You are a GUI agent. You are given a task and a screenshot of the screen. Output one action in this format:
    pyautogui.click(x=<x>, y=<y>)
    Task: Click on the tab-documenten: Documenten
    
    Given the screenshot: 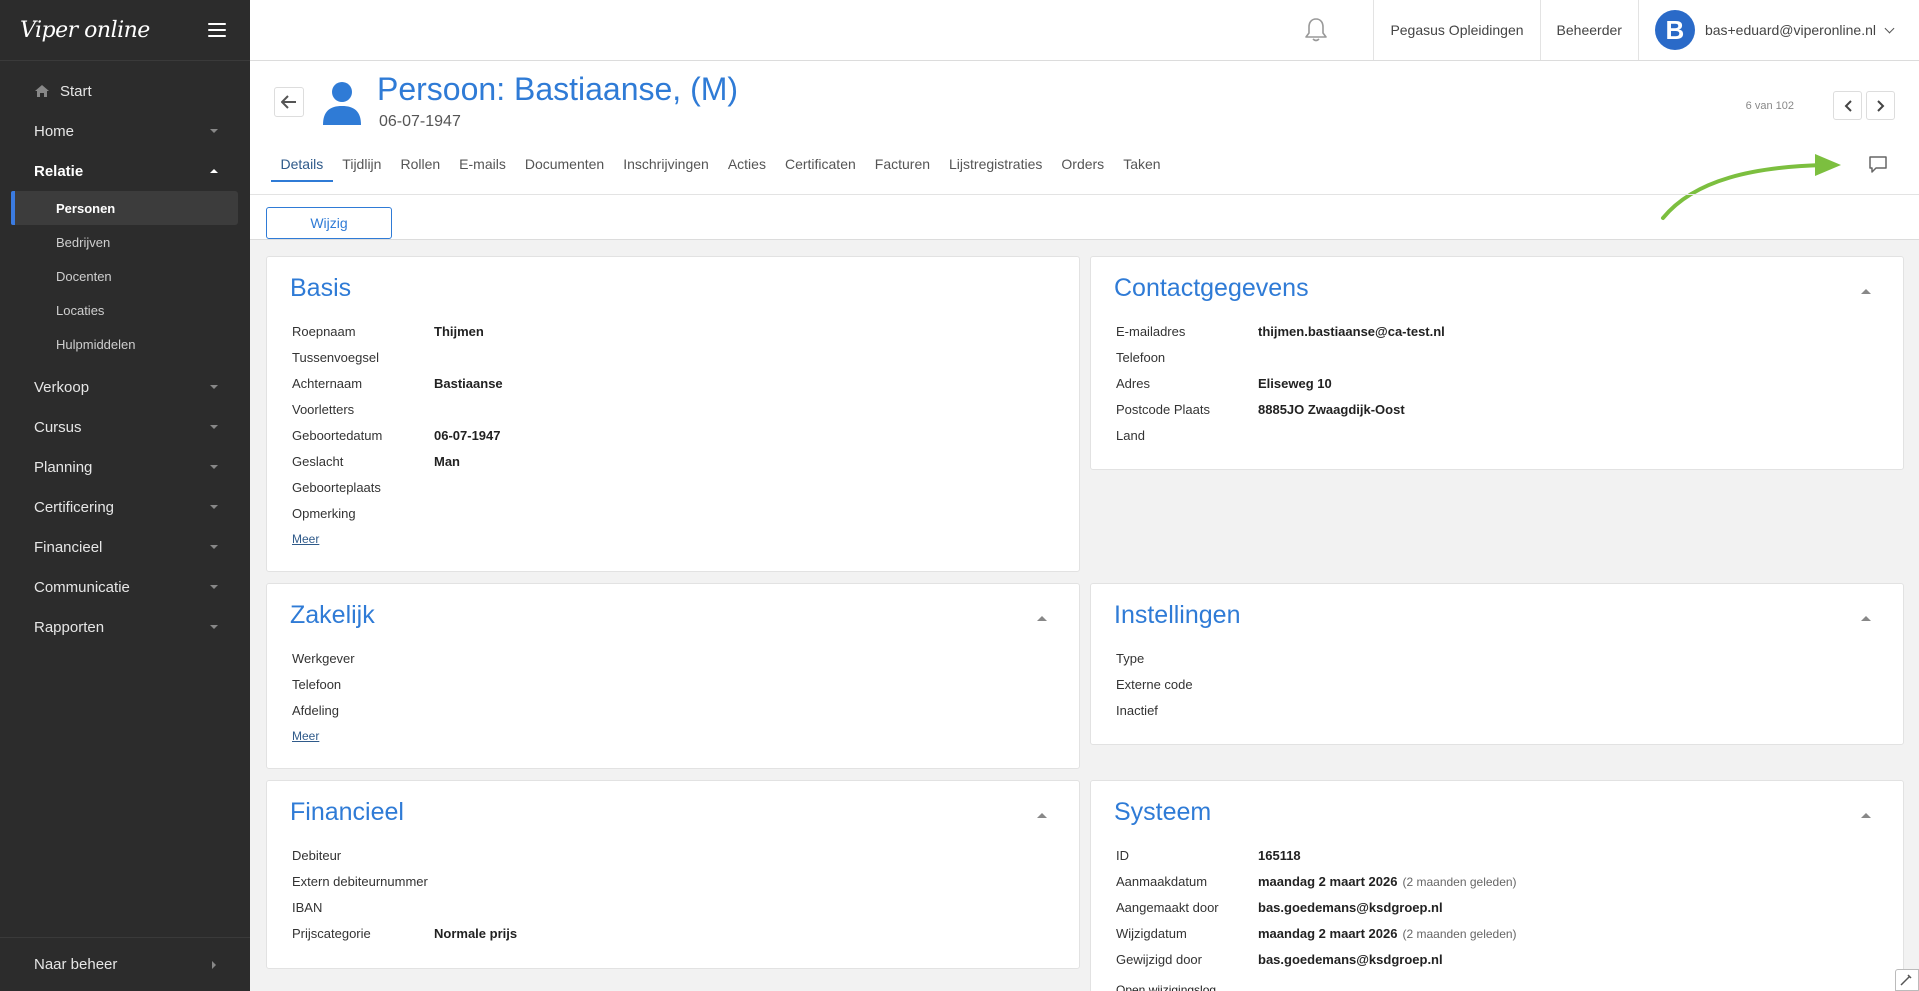 What is the action you would take?
    pyautogui.click(x=564, y=167)
    